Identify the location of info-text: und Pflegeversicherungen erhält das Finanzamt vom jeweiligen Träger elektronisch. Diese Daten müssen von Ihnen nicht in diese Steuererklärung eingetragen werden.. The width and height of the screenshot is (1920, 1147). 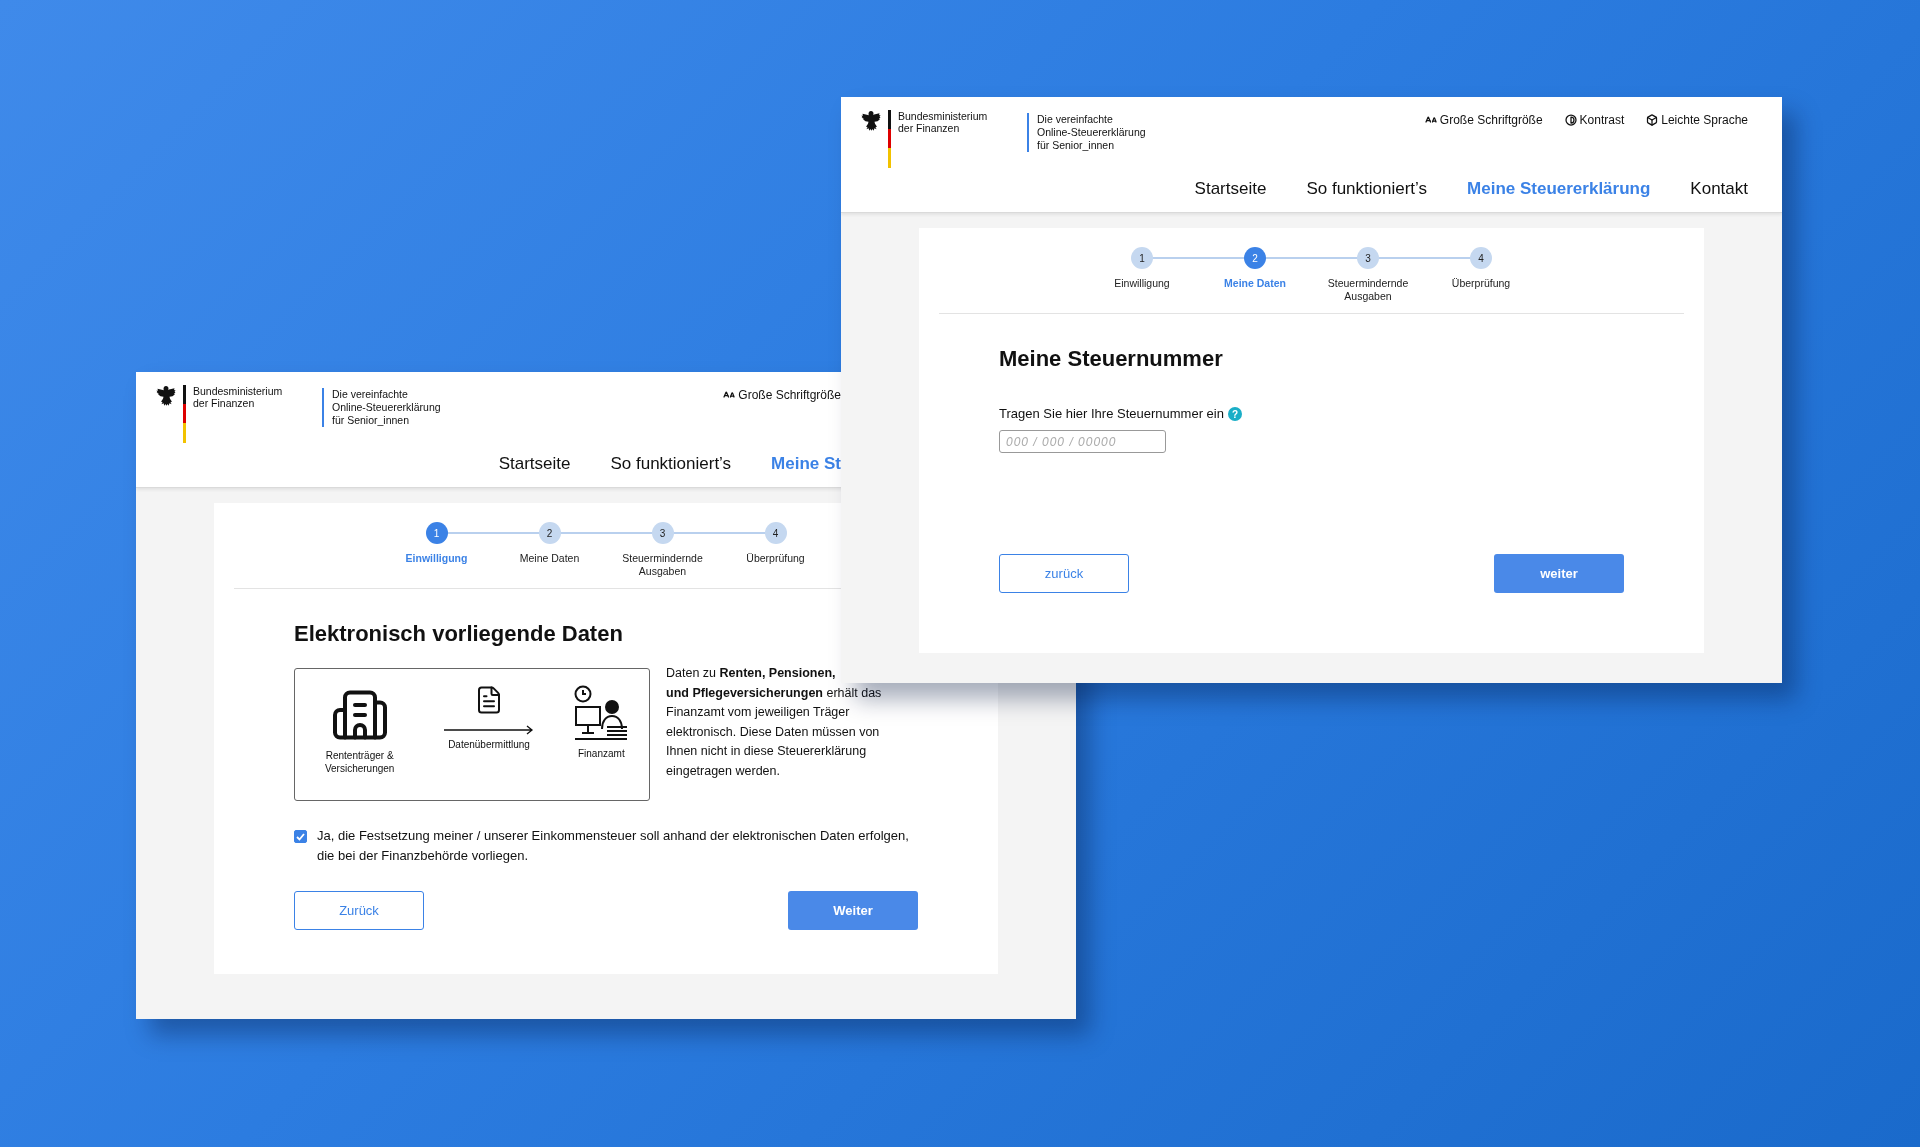
(774, 732).